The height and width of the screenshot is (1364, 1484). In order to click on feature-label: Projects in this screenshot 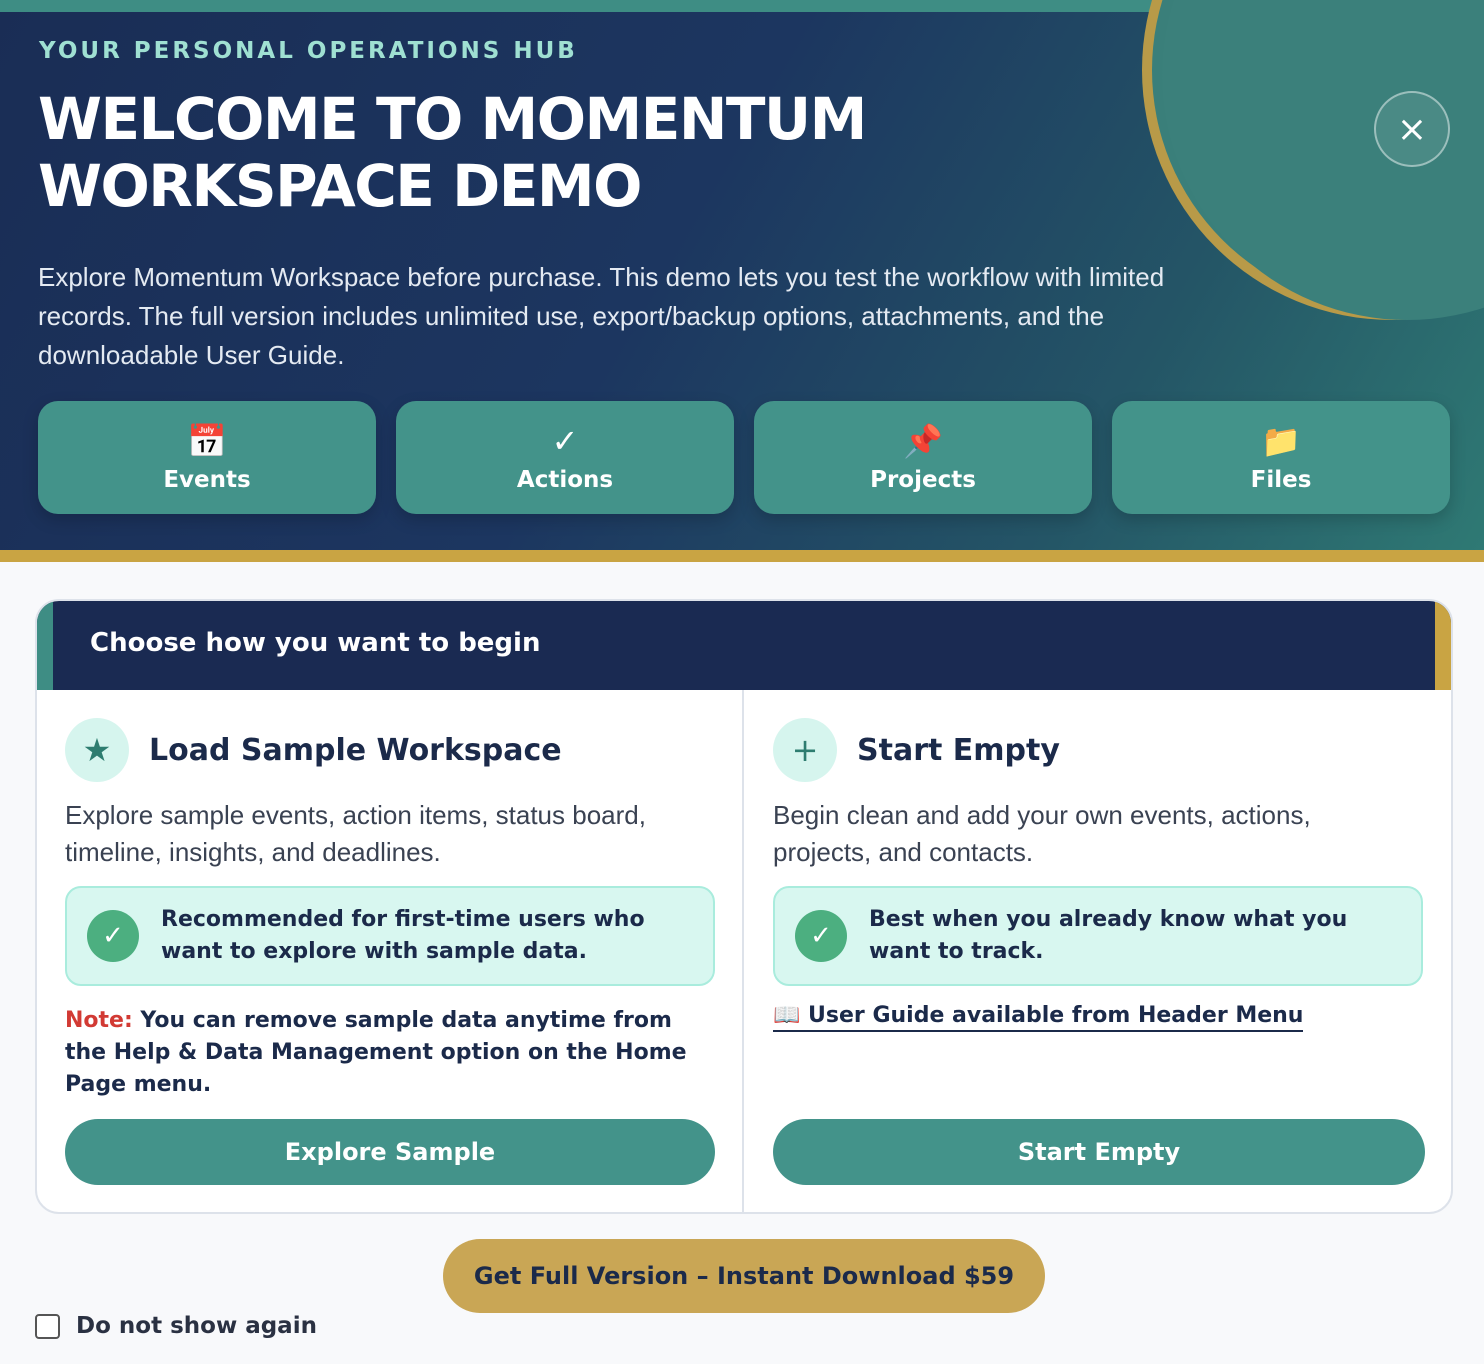, I will do `click(923, 479)`.